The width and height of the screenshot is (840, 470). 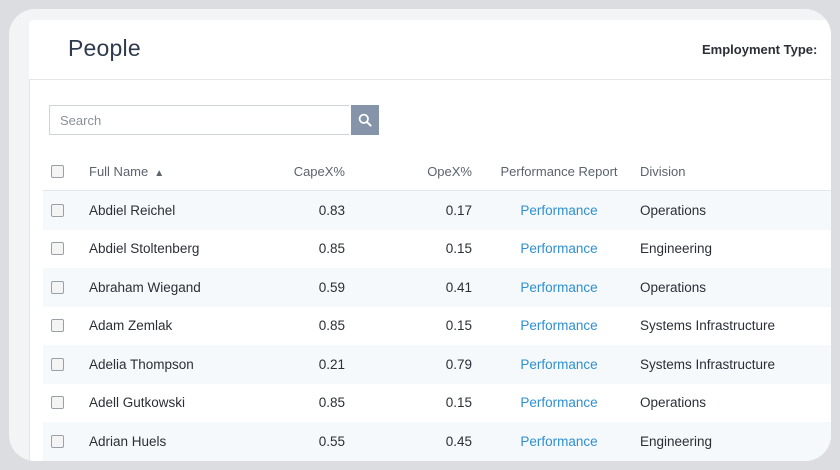 I want to click on cell-full-name: Abdiel Stoltenberg, so click(x=144, y=249).